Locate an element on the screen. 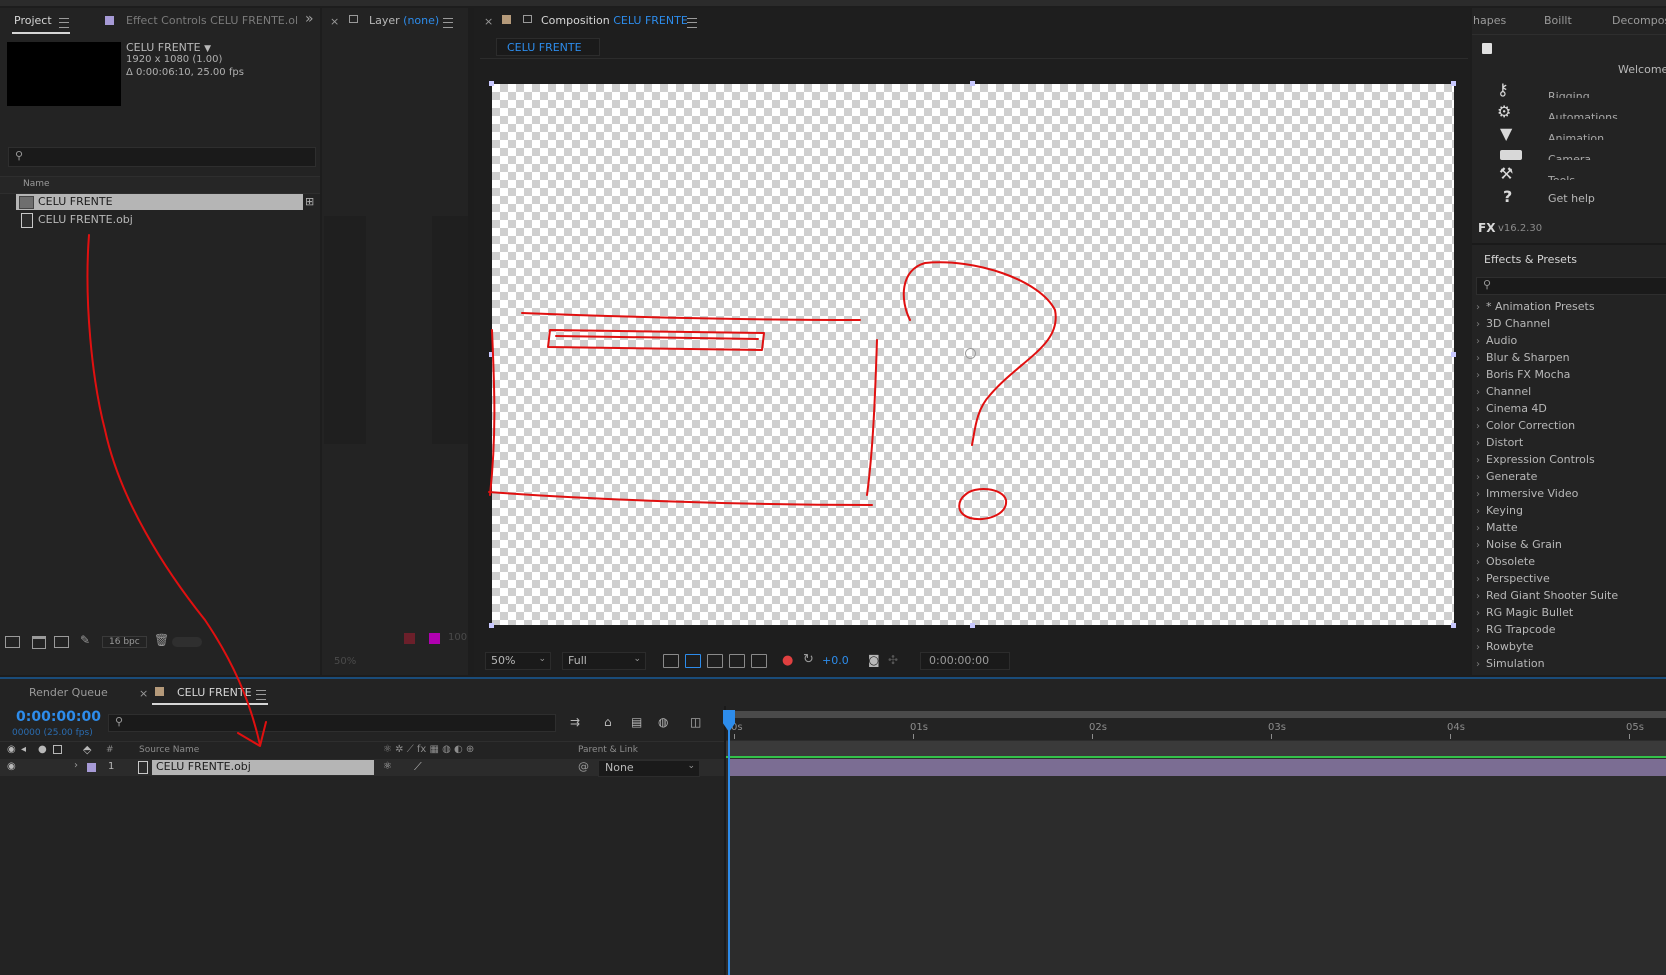 The width and height of the screenshot is (1666, 975). close-timeline-tab-icon: × is located at coordinates (143, 693).